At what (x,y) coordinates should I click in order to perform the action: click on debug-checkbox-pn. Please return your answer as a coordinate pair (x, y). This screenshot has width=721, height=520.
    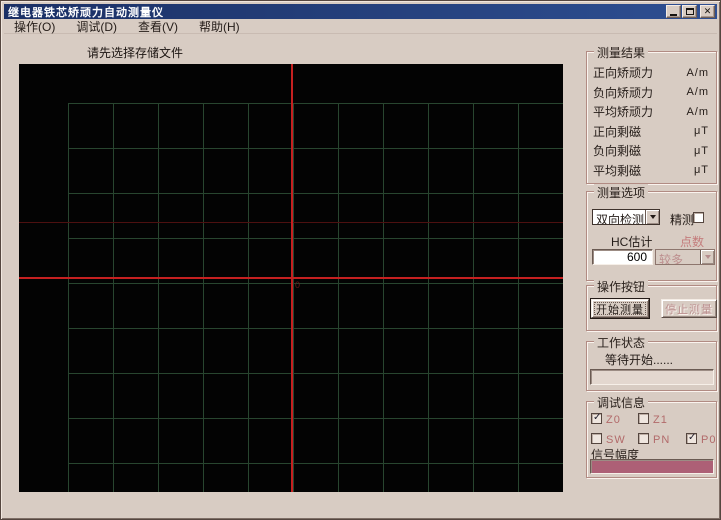
    Looking at the image, I should click on (643, 438).